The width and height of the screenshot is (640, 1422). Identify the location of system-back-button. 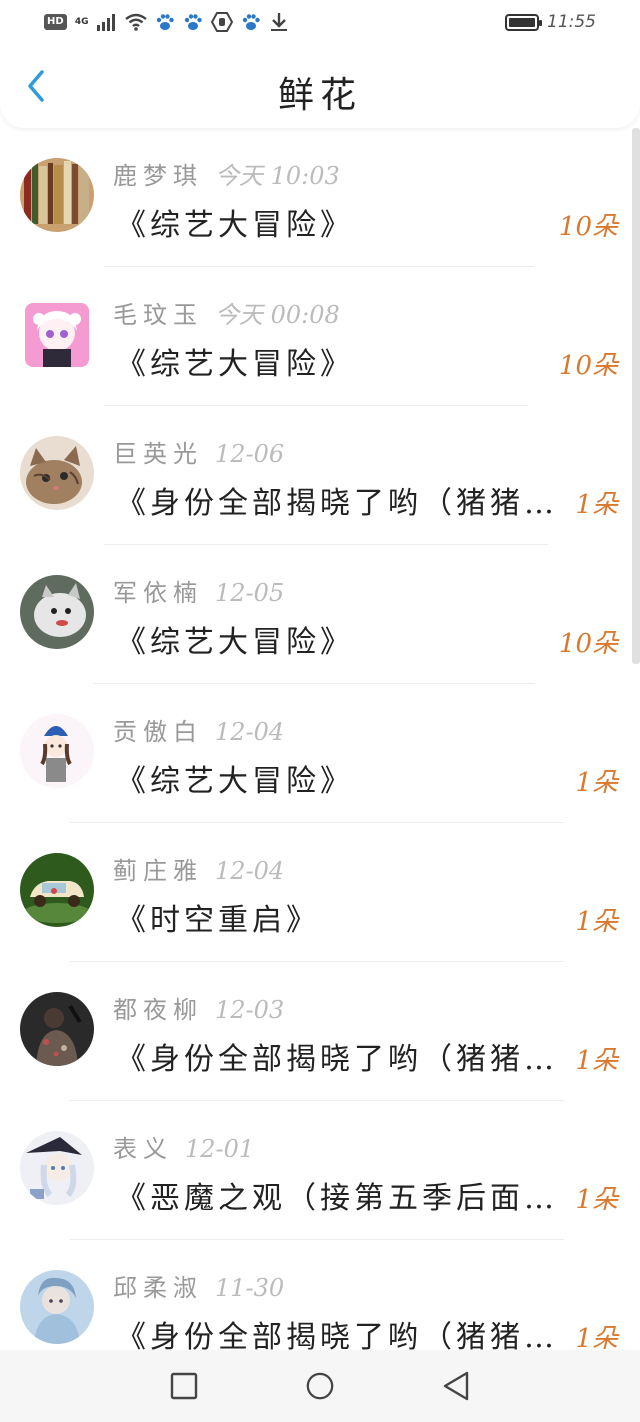
(456, 1386).